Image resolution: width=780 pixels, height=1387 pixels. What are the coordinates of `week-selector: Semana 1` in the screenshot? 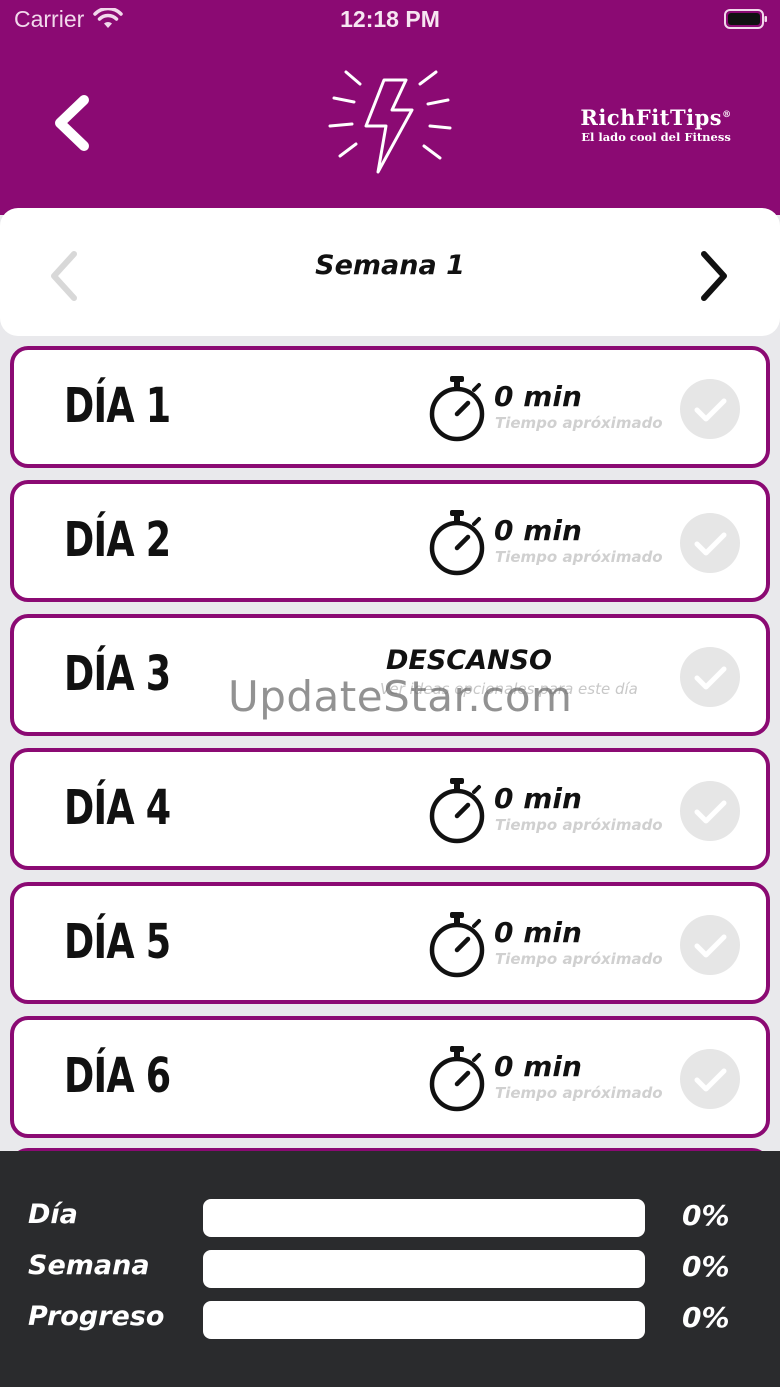 It's located at (390, 272).